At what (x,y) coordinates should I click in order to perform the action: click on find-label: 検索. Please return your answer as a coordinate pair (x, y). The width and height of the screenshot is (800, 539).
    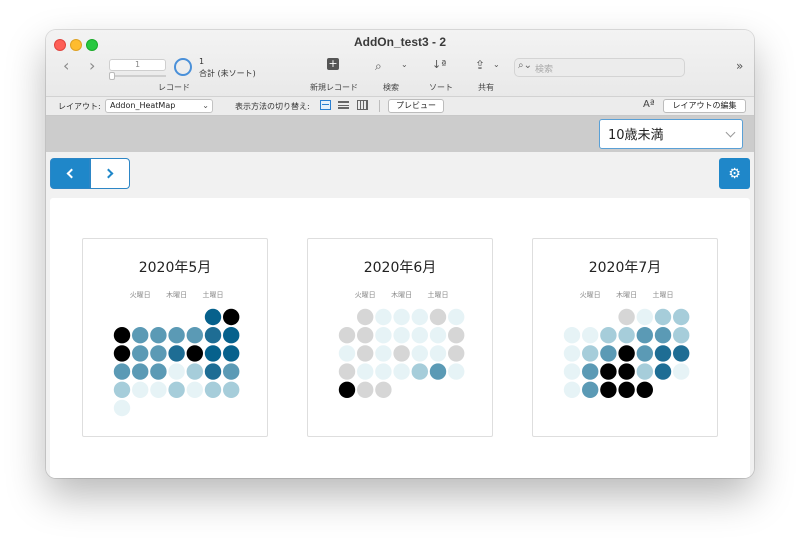
    Looking at the image, I should click on (391, 87).